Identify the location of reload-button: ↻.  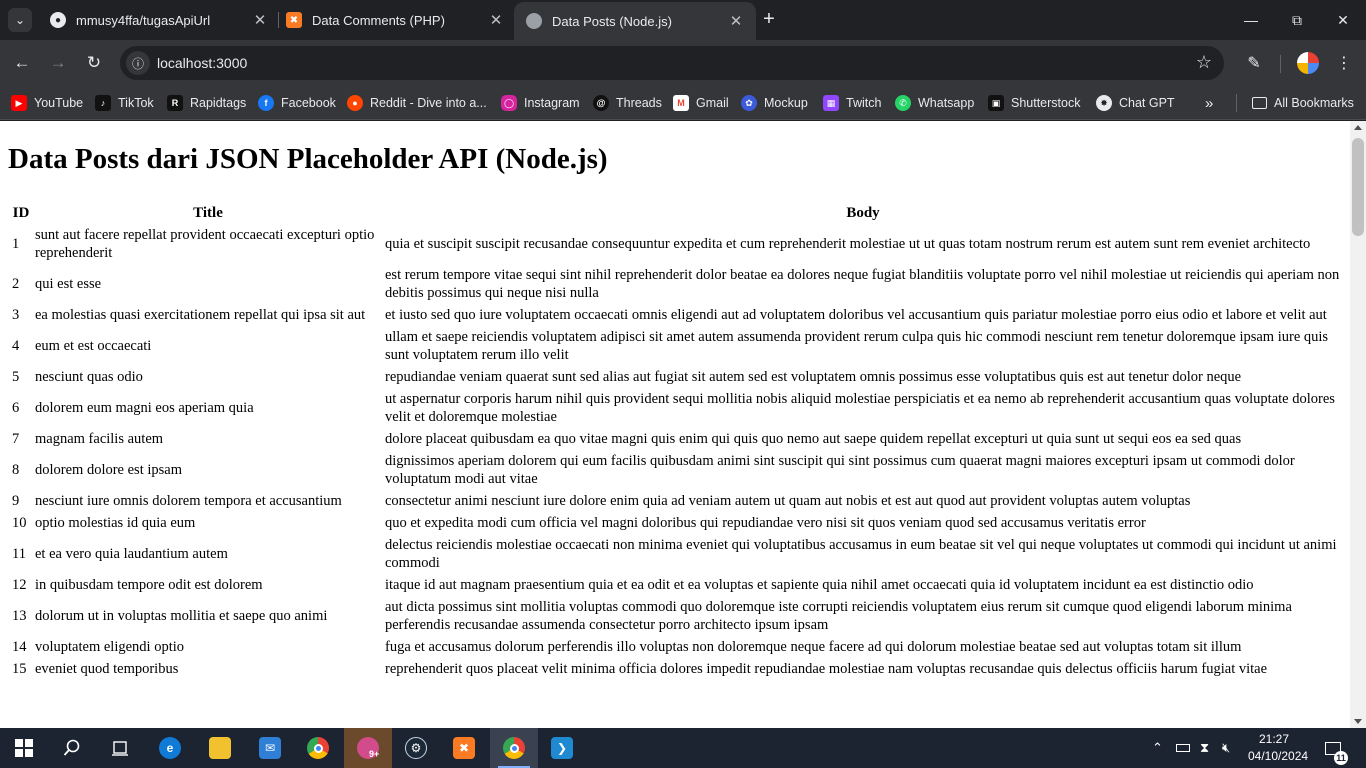
(94, 63).